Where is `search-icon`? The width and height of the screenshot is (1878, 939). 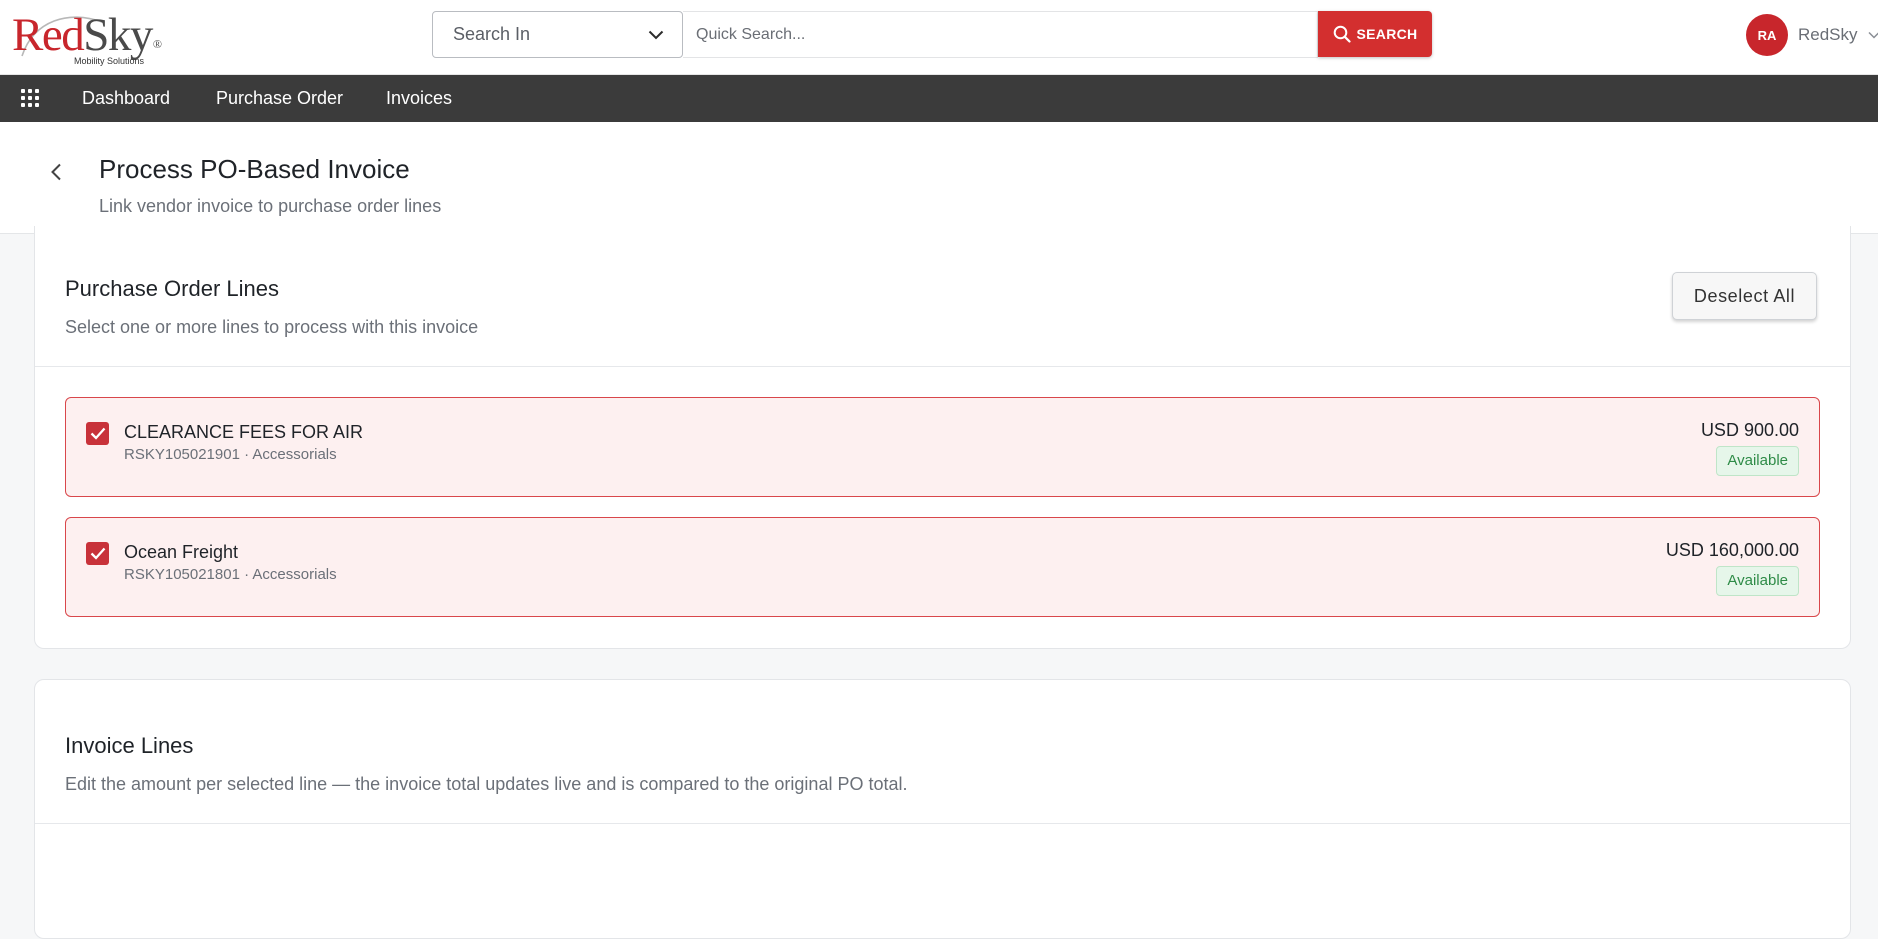 search-icon is located at coordinates (1342, 34).